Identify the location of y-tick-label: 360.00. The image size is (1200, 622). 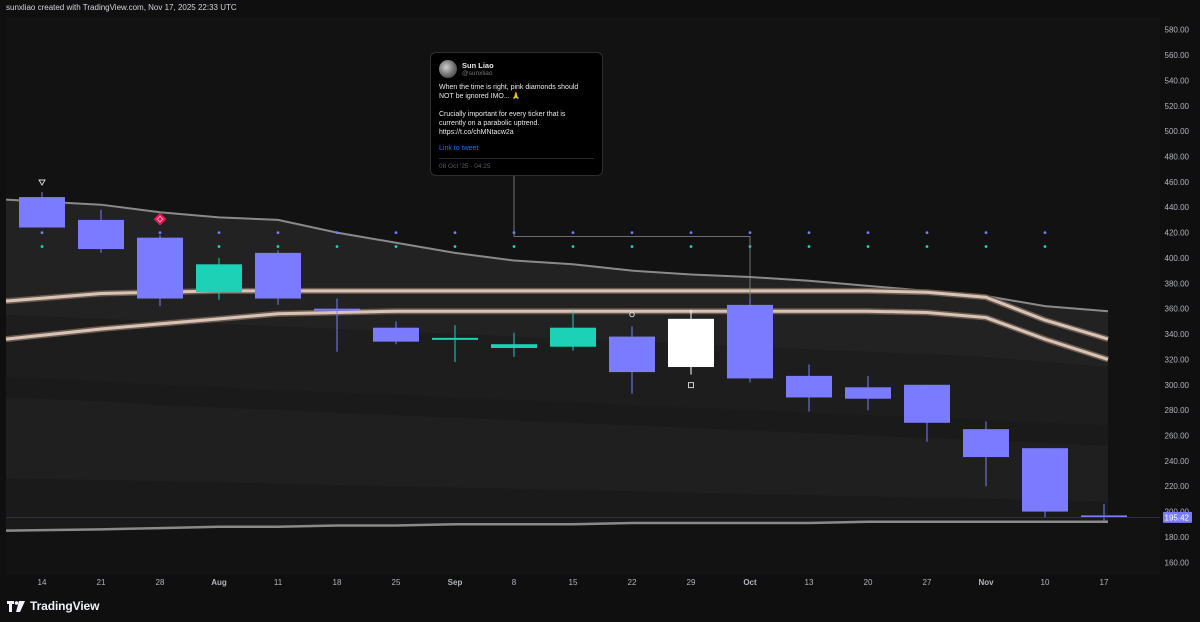
(1177, 309).